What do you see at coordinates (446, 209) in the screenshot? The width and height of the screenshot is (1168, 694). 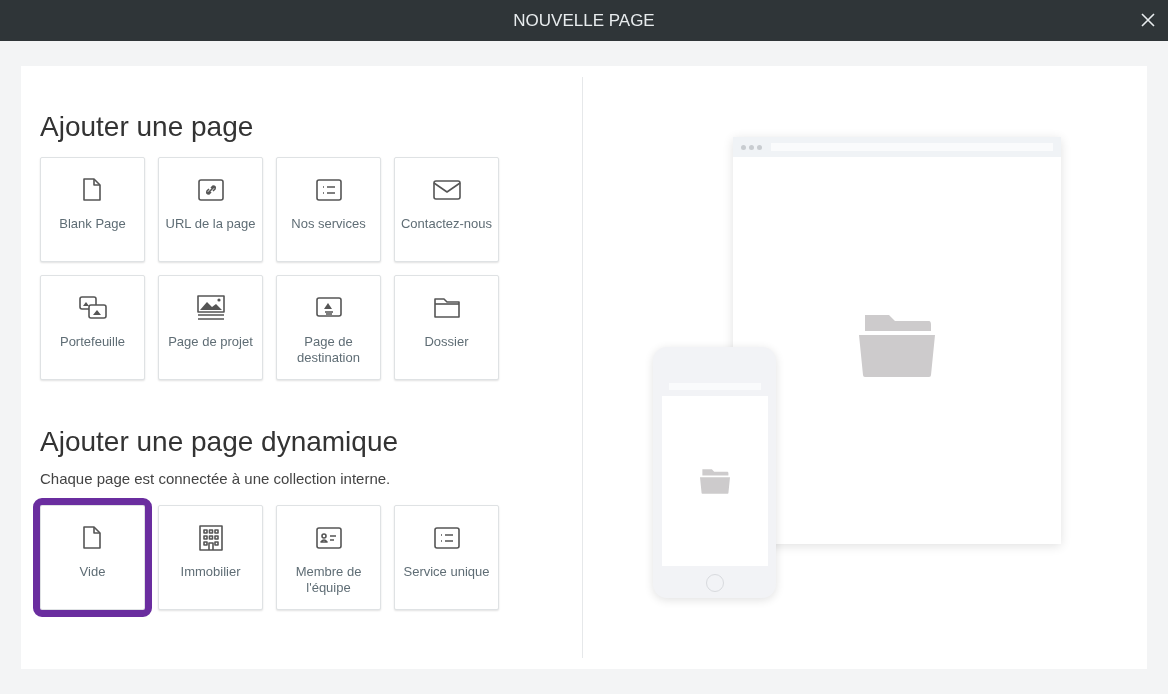 I see `page-type-tile: Contactez-nous` at bounding box center [446, 209].